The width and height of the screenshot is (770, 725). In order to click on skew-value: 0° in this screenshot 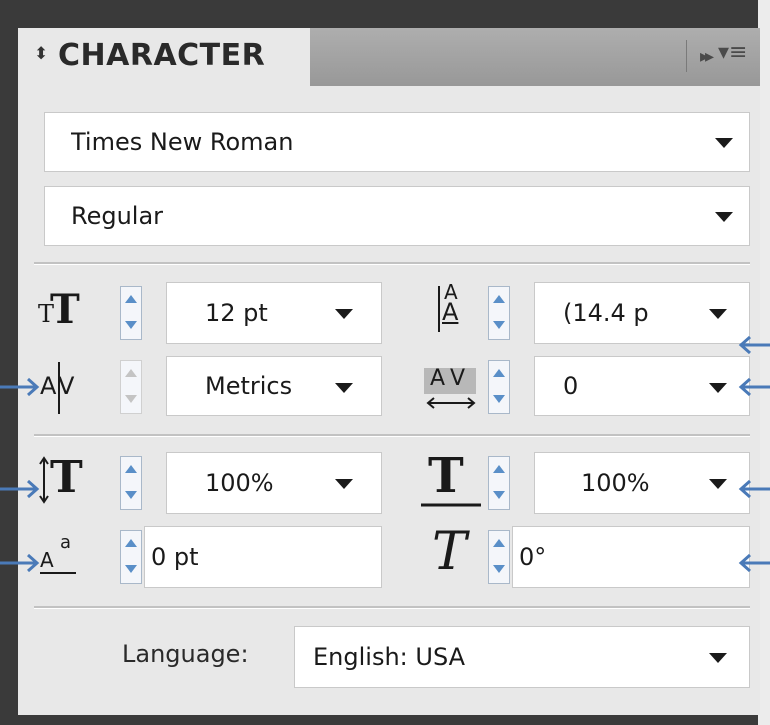, I will do `click(533, 557)`.